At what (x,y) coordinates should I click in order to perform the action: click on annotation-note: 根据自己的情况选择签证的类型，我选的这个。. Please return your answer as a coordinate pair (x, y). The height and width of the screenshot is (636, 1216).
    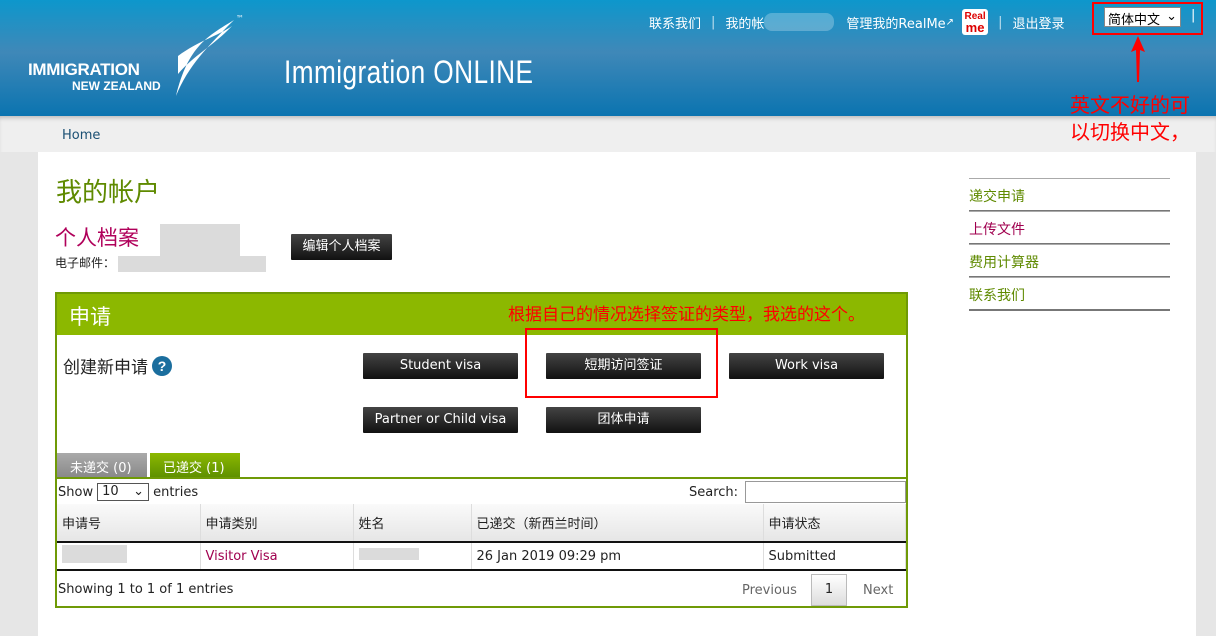
    Looking at the image, I should click on (686, 315).